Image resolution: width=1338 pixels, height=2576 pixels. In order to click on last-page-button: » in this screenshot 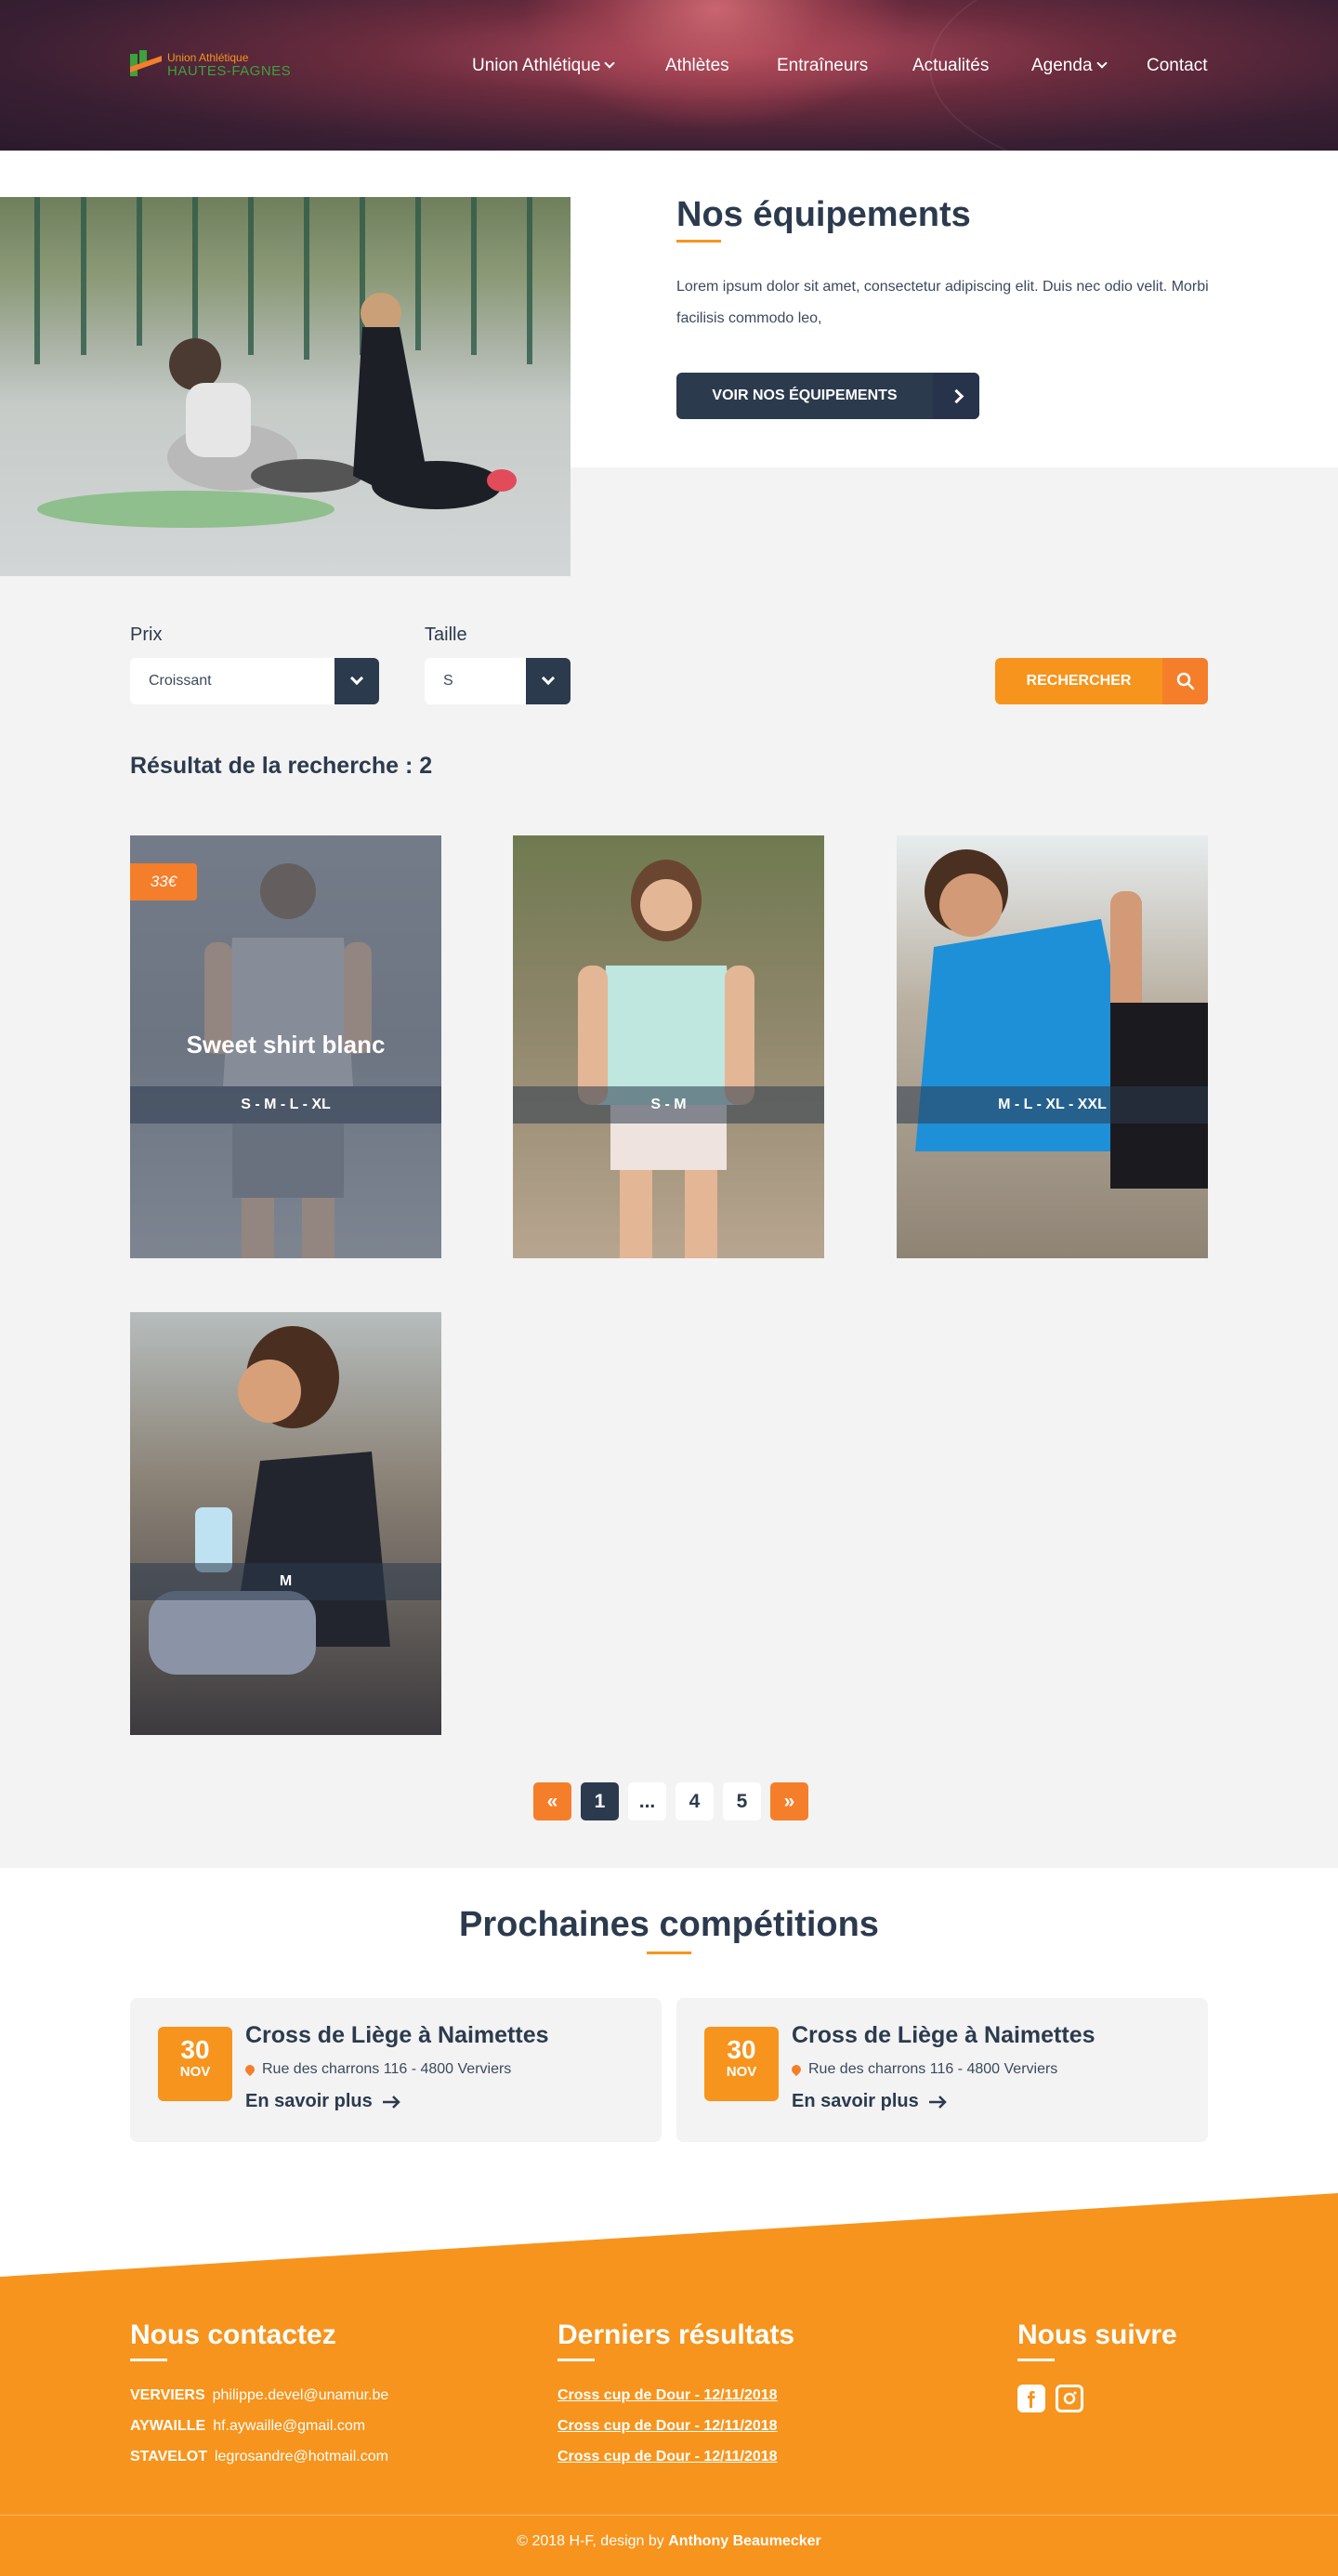, I will do `click(789, 1801)`.